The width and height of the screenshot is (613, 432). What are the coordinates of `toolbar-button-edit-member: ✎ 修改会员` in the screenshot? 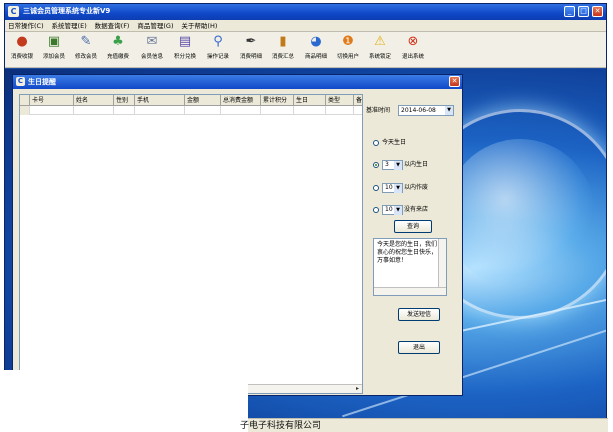 It's located at (86, 50).